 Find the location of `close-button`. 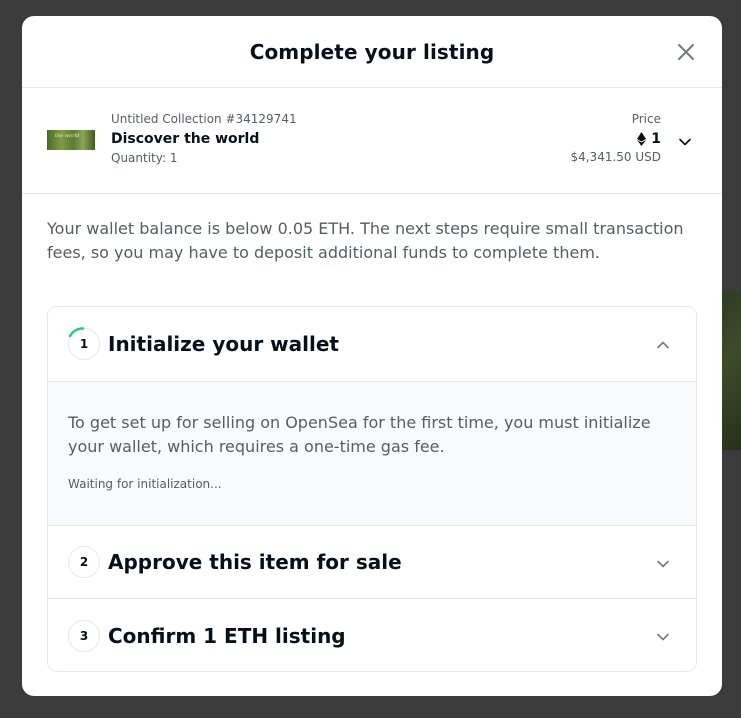

close-button is located at coordinates (686, 52).